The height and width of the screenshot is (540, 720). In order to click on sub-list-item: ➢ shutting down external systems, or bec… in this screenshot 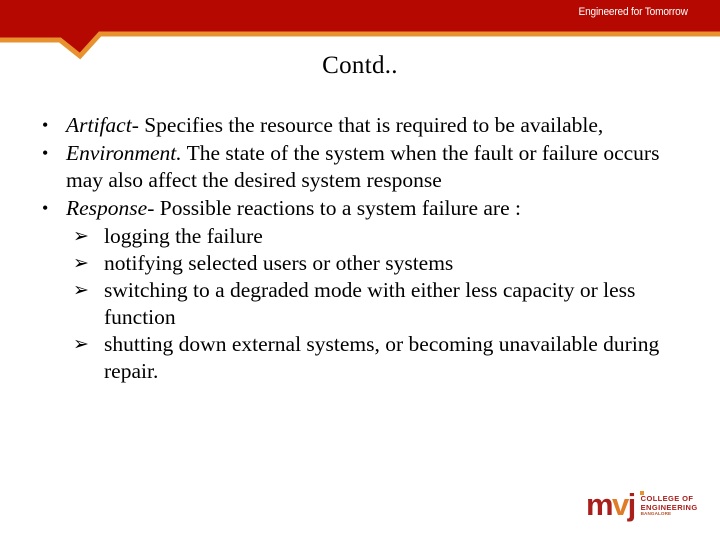, I will do `click(382, 358)`.